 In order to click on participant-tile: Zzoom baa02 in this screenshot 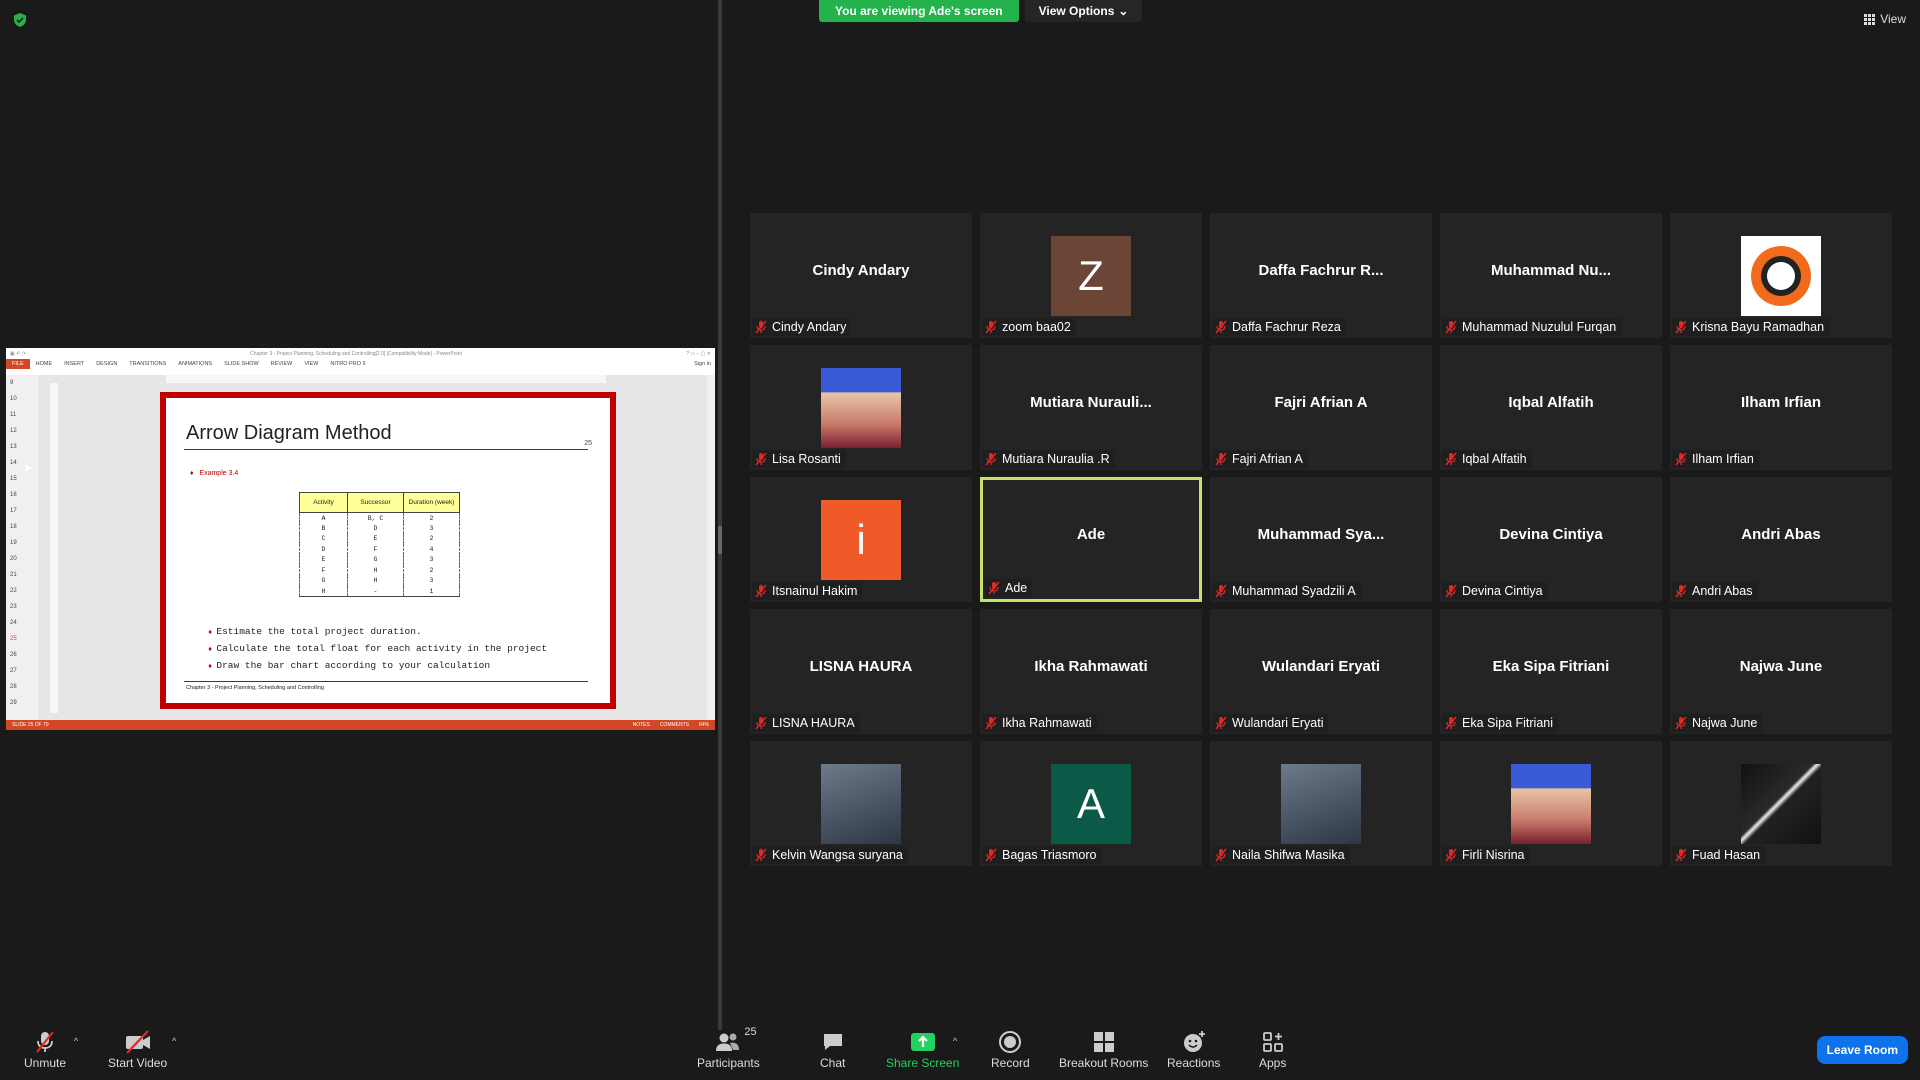, I will do `click(1091, 275)`.